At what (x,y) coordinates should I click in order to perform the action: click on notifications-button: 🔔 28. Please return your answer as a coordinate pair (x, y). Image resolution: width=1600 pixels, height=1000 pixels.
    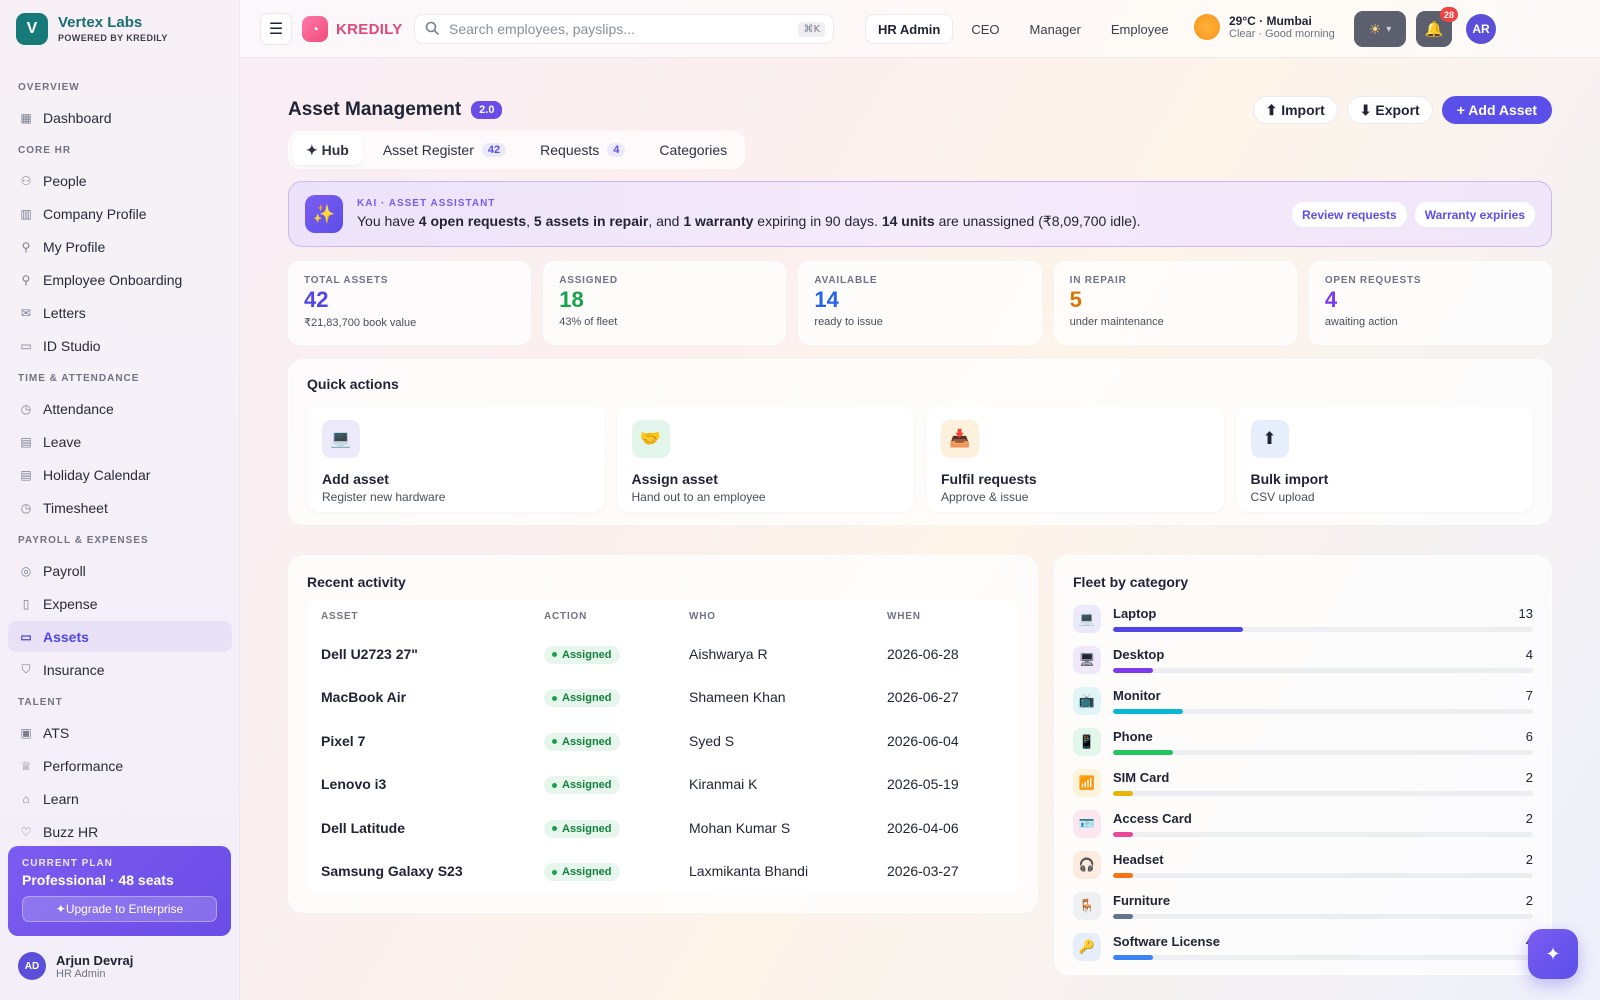
    Looking at the image, I should click on (1437, 27).